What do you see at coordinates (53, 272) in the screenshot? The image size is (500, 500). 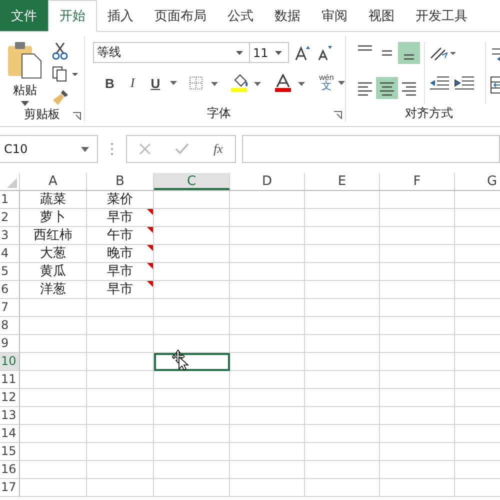 I see `table-cell: 黄瓜` at bounding box center [53, 272].